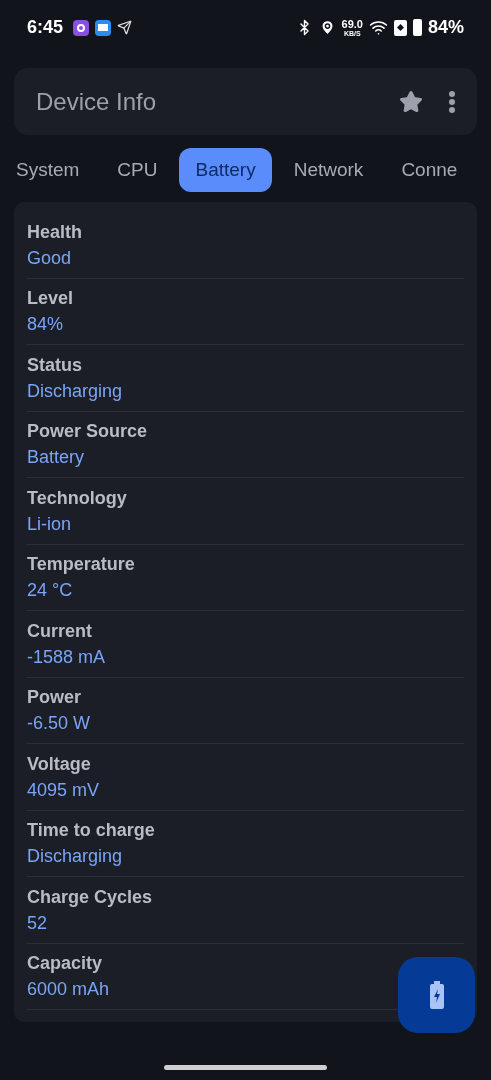  I want to click on info-label: Temperature, so click(81, 565).